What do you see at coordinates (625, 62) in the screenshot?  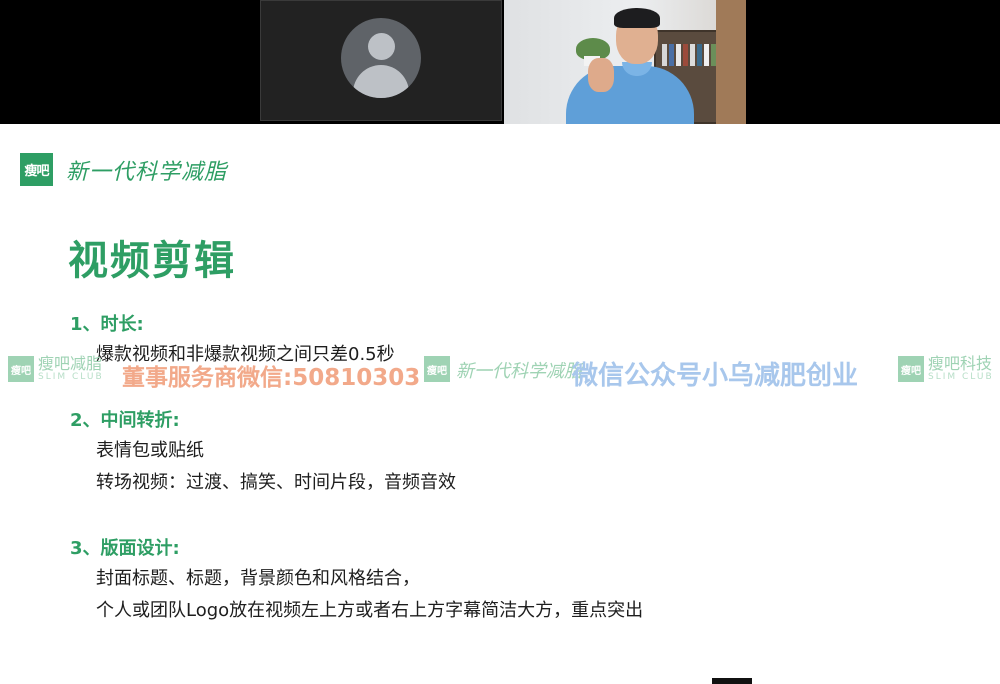 I see `participant-tile-video` at bounding box center [625, 62].